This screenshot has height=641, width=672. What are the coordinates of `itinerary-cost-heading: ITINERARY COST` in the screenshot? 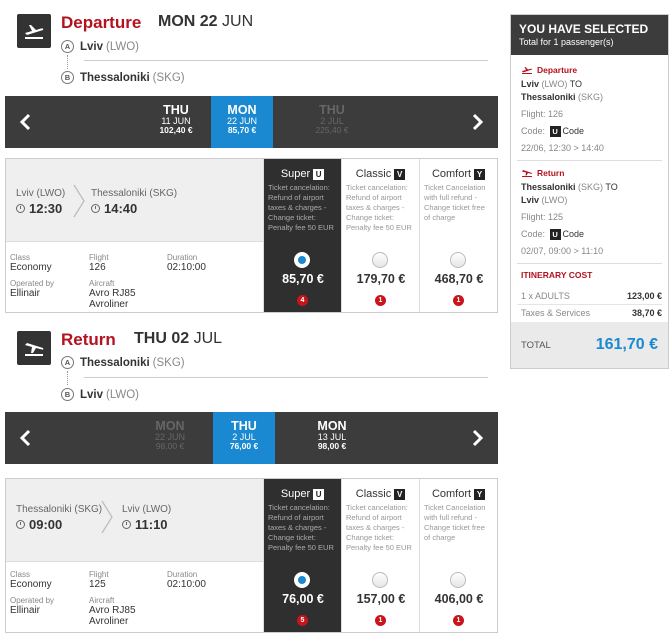 It's located at (556, 275).